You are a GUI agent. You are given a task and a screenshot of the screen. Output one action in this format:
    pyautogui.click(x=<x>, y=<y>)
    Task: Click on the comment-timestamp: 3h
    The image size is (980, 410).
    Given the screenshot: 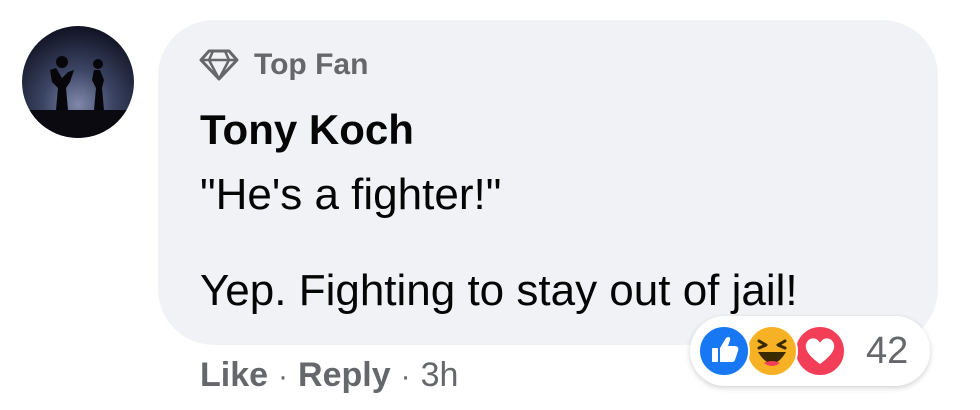 What is the action you would take?
    pyautogui.click(x=440, y=375)
    